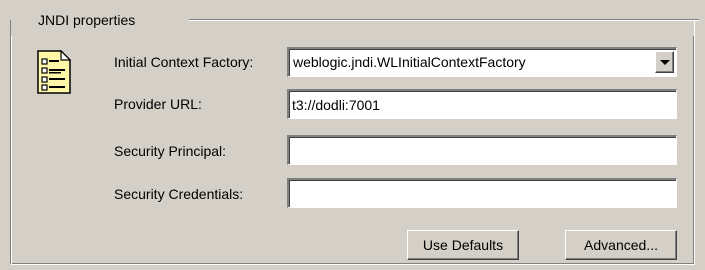  I want to click on provider-url-input, so click(482, 104).